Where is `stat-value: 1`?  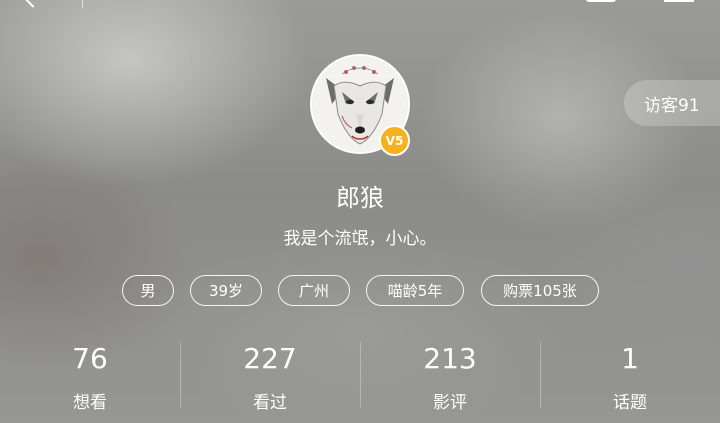
stat-value: 1 is located at coordinates (630, 358).